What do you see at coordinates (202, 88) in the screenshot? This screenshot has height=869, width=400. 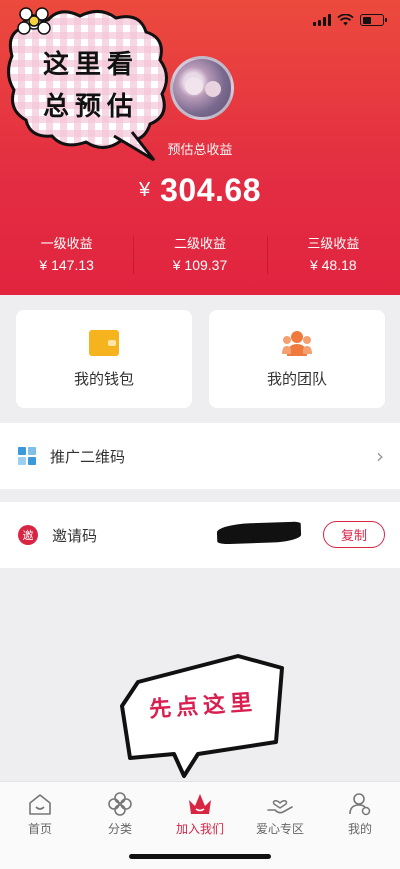 I see `avatar` at bounding box center [202, 88].